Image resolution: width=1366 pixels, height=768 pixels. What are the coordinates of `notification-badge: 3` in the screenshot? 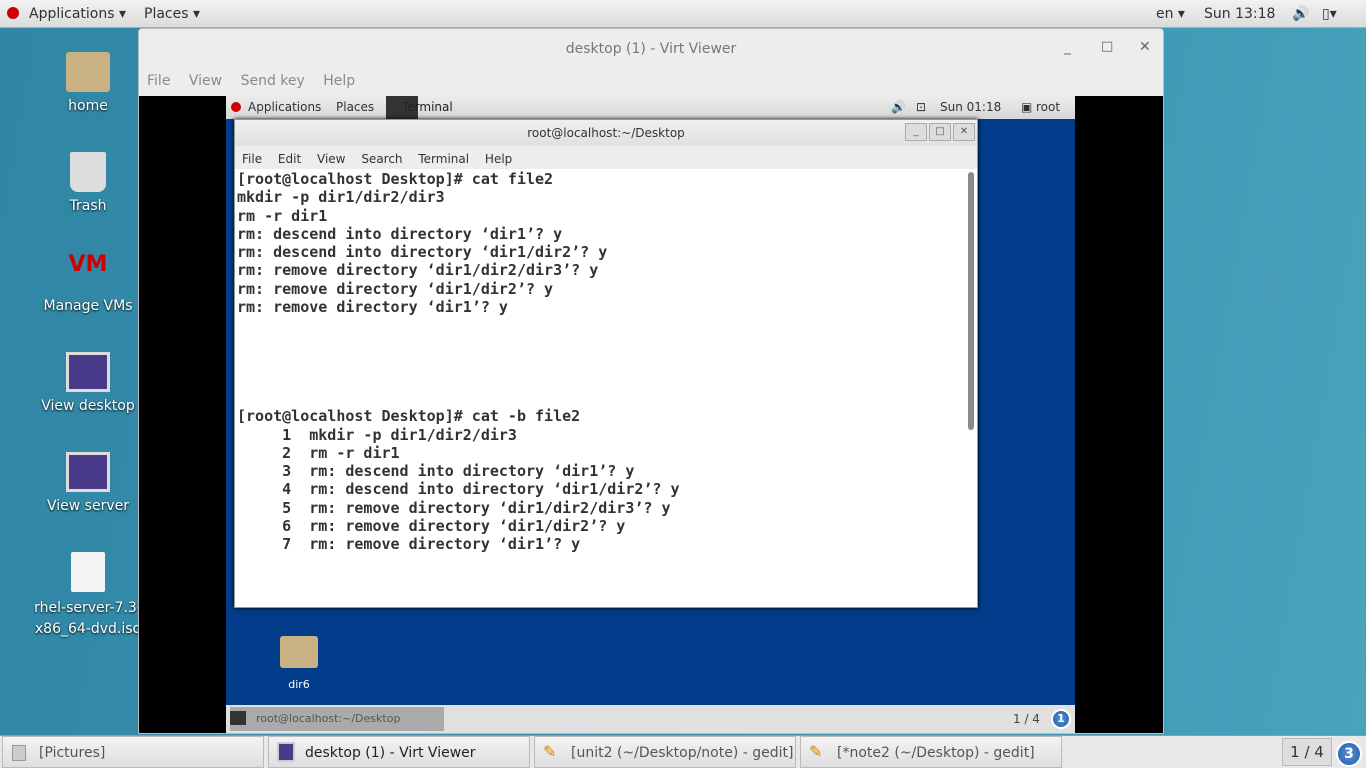 It's located at (1349, 754).